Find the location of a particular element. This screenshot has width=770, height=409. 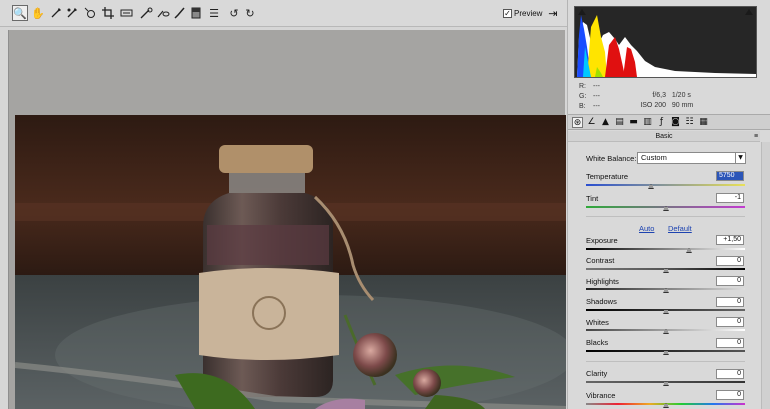

fullscreen-icon: ⇥ is located at coordinates (553, 14).